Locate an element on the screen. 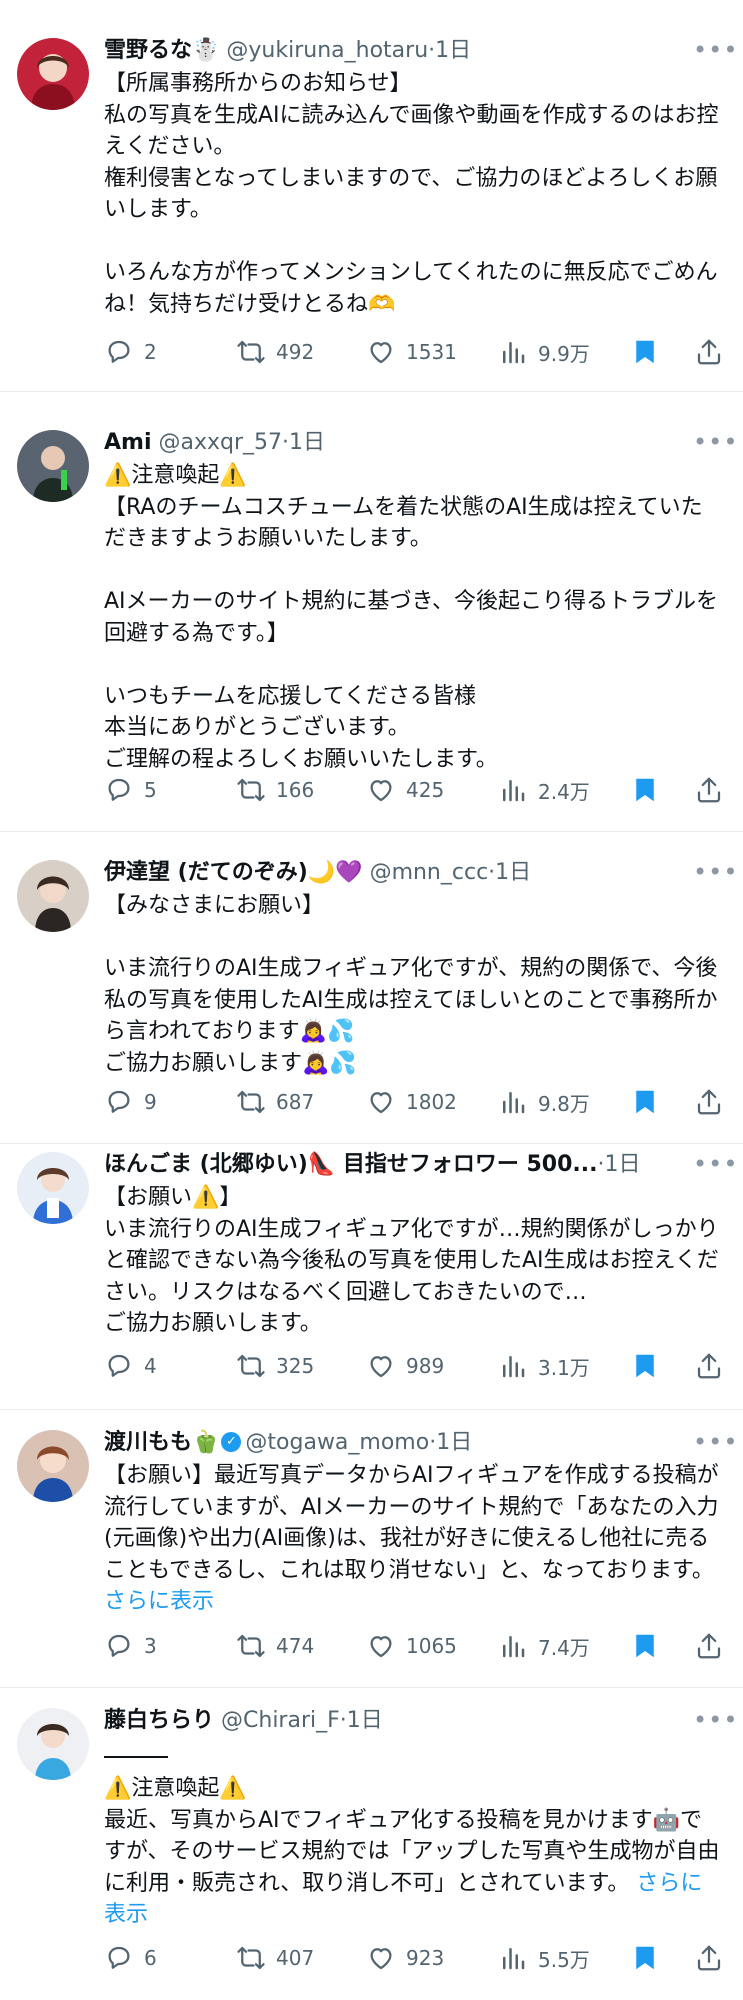 The width and height of the screenshot is (743, 2000). views-button: 2.4万 is located at coordinates (544, 790).